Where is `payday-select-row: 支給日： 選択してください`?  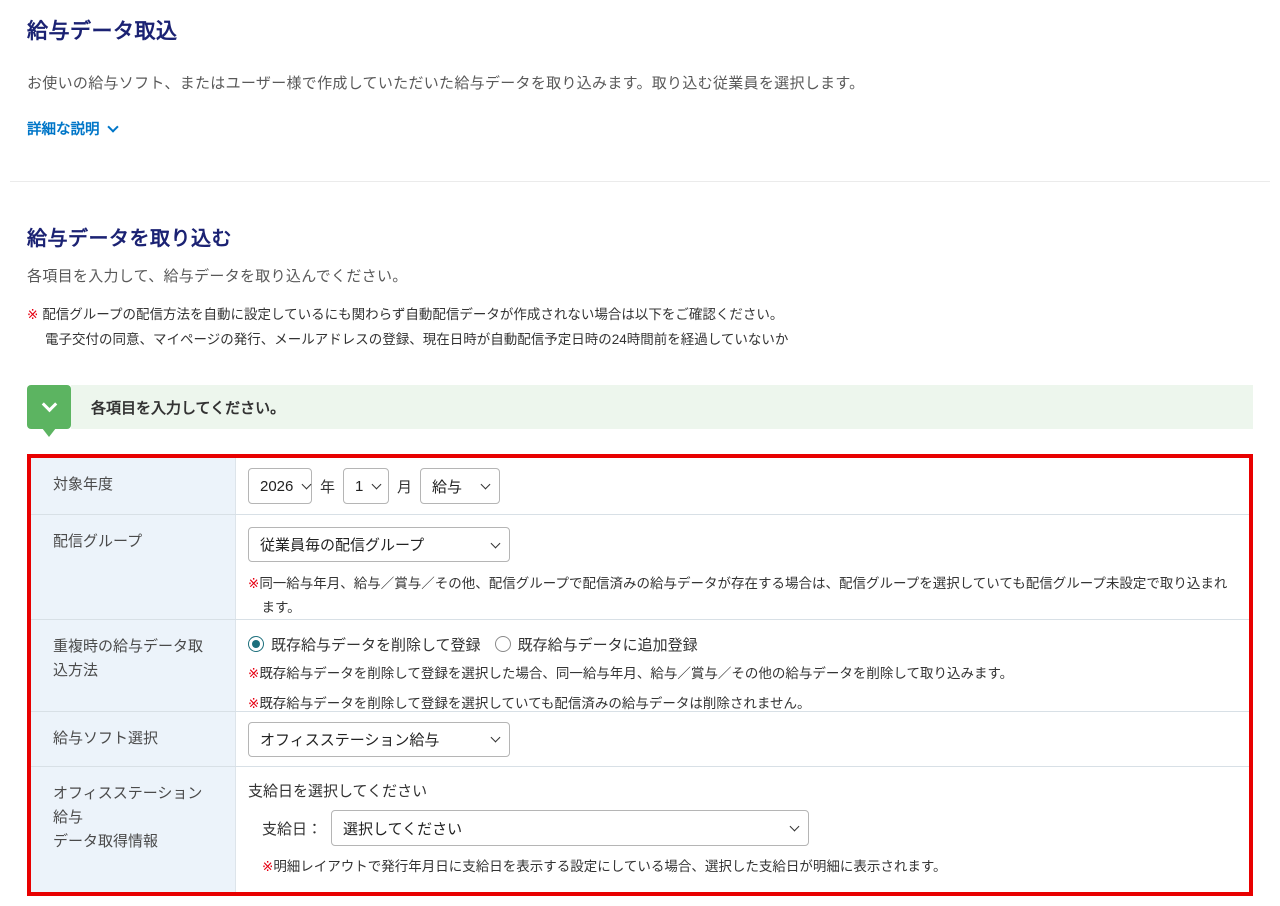 payday-select-row: 支給日： 選択してください is located at coordinates (740, 828).